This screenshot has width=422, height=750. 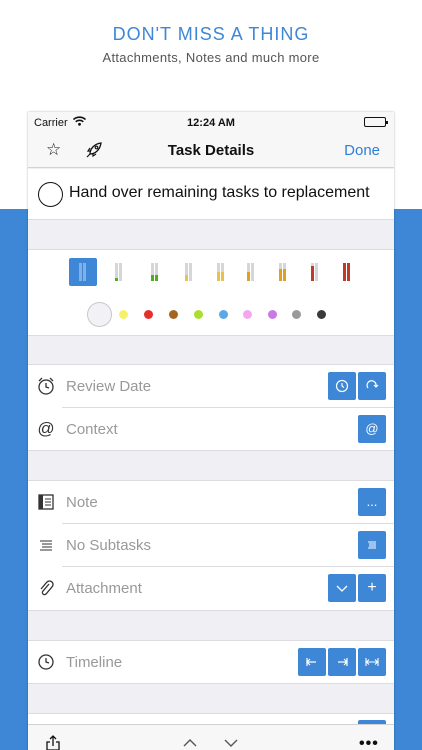 I want to click on color-none-swatch, so click(x=99, y=314).